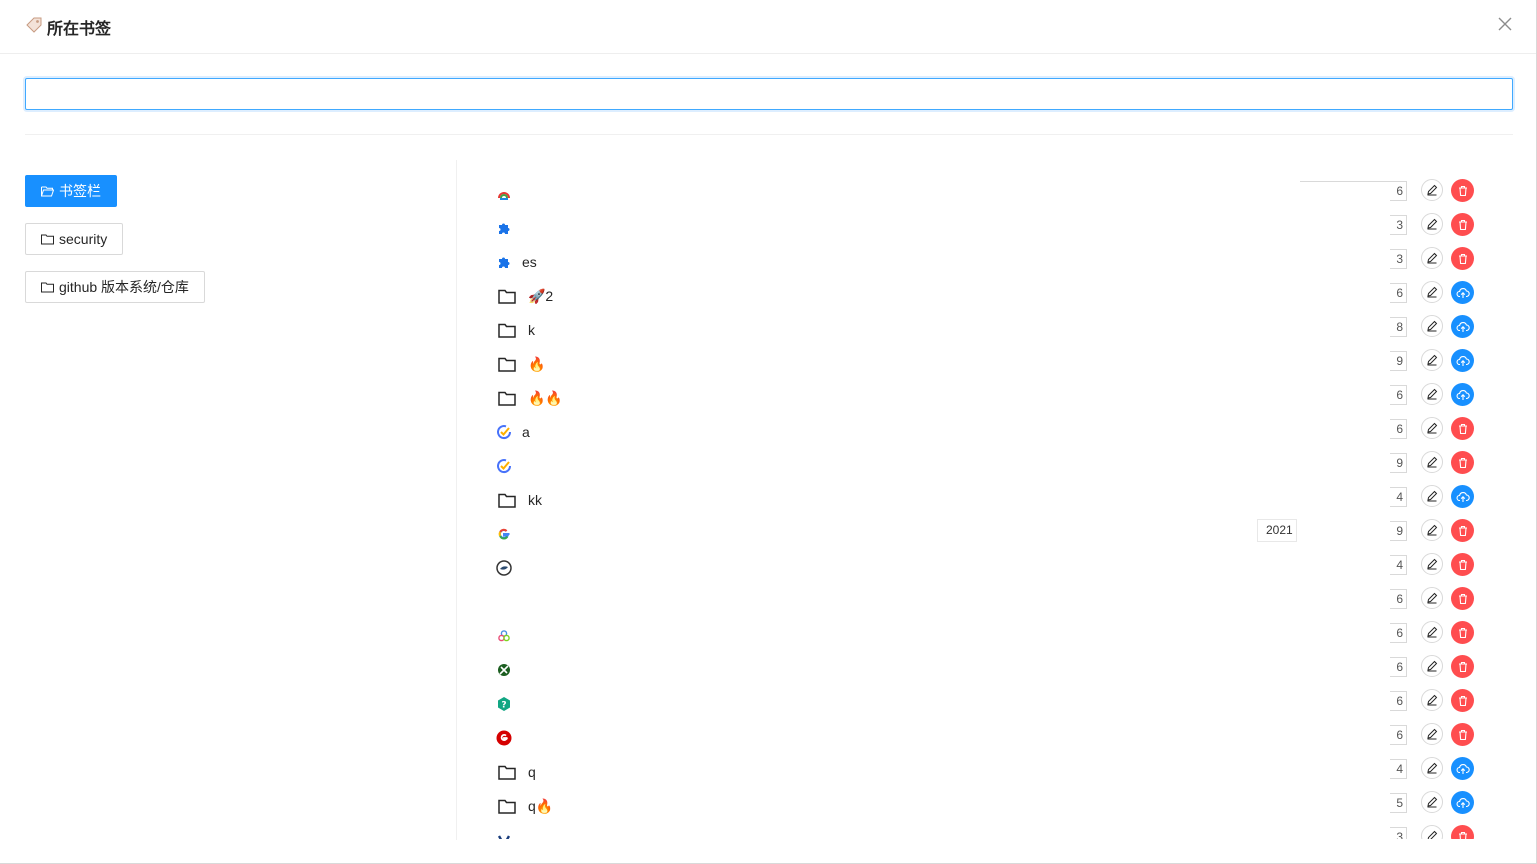 Image resolution: width=1537 pixels, height=864 pixels. What do you see at coordinates (504, 835) in the screenshot?
I see `site-icon` at bounding box center [504, 835].